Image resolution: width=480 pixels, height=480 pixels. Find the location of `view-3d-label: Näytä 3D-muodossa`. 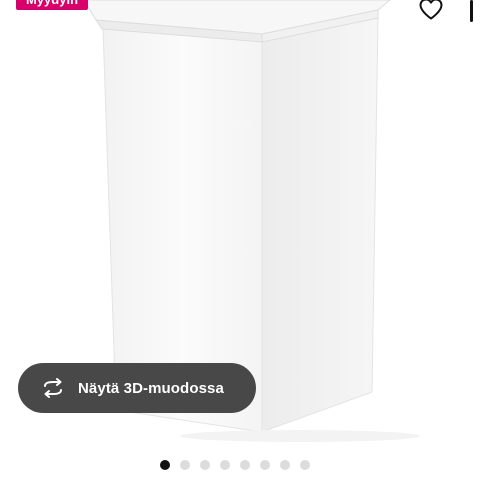

view-3d-label: Näytä 3D-muodossa is located at coordinates (151, 388).